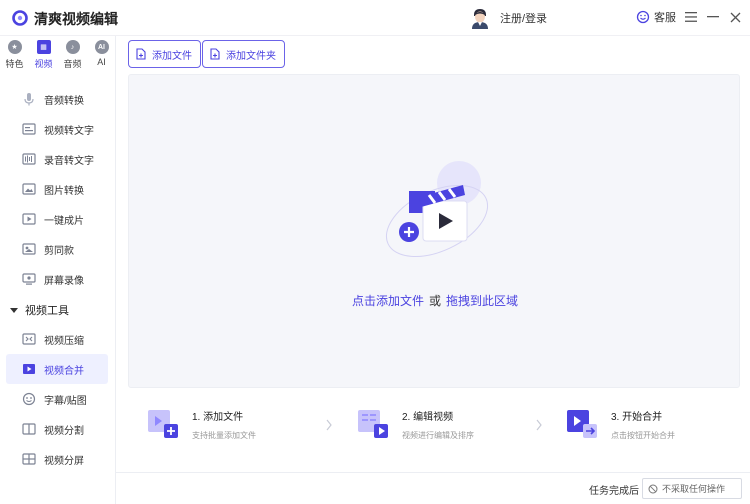  I want to click on sidebar-item-video-to-text: 视频转文字, so click(57, 129).